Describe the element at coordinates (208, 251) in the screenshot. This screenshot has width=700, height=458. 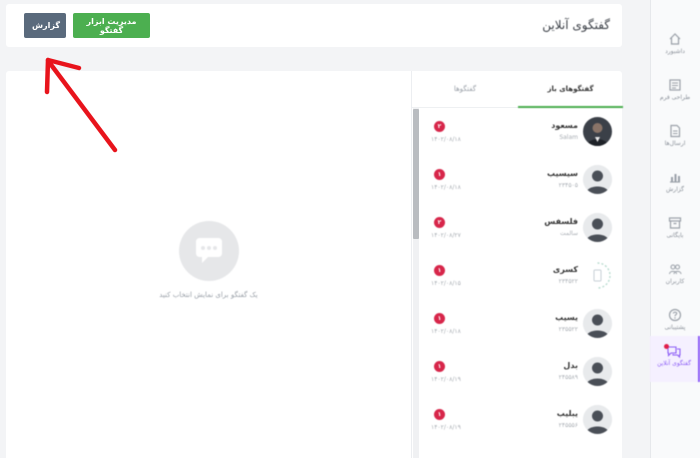
I see `chat-bubble-icon` at that location.